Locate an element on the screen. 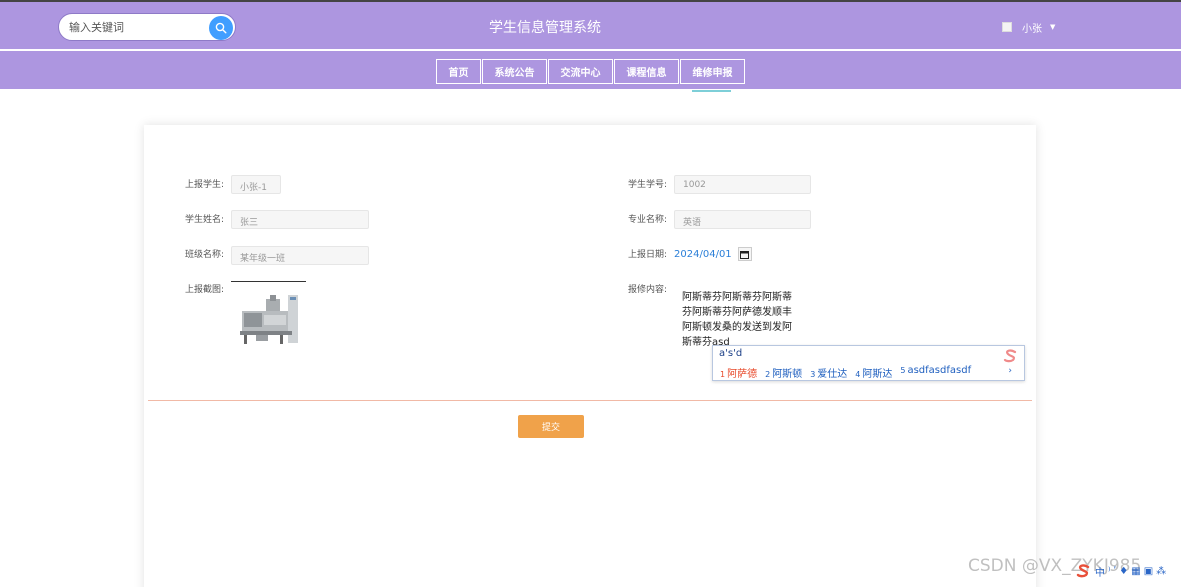 The width and height of the screenshot is (1181, 587). ime-candidate: 4 阿斯达 is located at coordinates (873, 372).